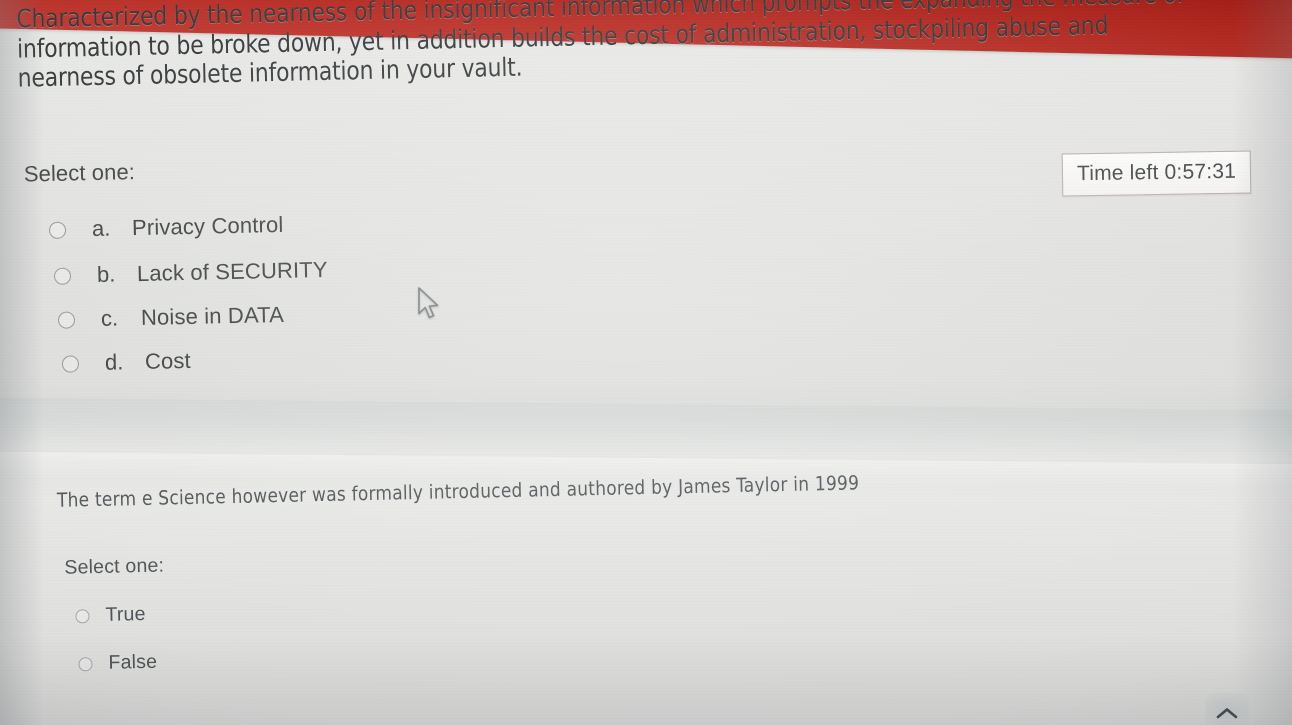 This screenshot has height=725, width=1292. I want to click on question-2-option-false: False, so click(117, 663).